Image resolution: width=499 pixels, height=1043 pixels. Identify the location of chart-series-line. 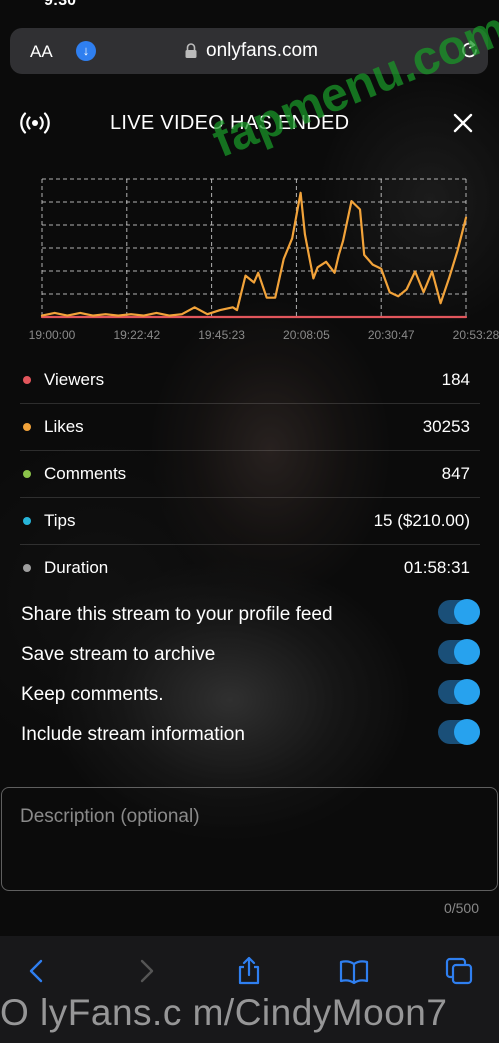
(254, 254).